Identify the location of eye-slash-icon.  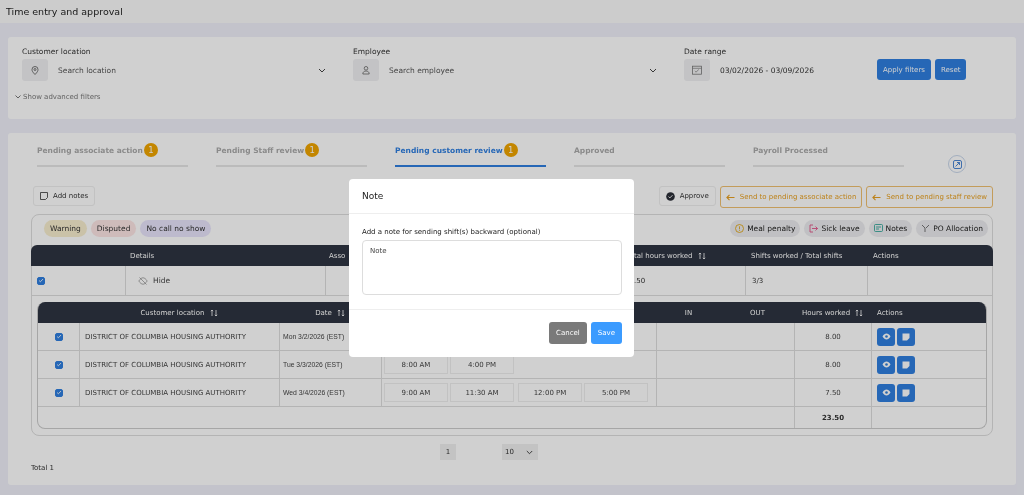
(143, 280).